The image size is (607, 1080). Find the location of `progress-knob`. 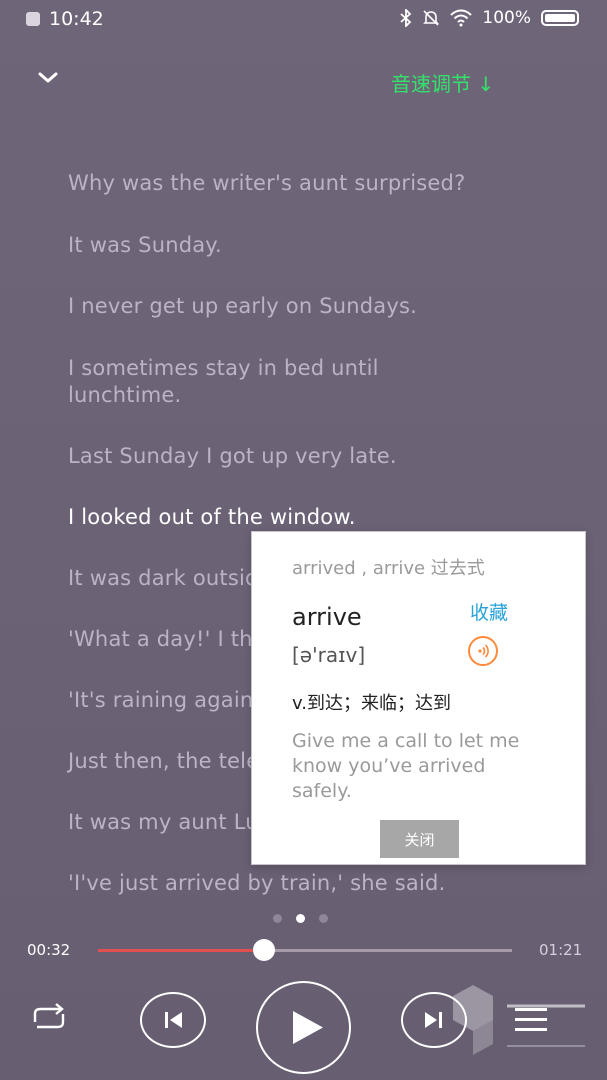

progress-knob is located at coordinates (263, 950).